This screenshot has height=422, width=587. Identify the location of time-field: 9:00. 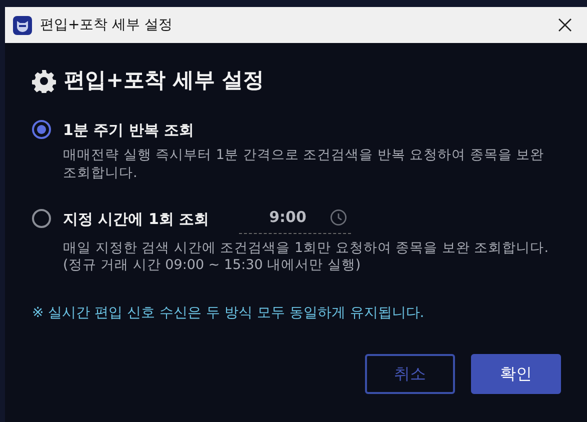
(295, 219).